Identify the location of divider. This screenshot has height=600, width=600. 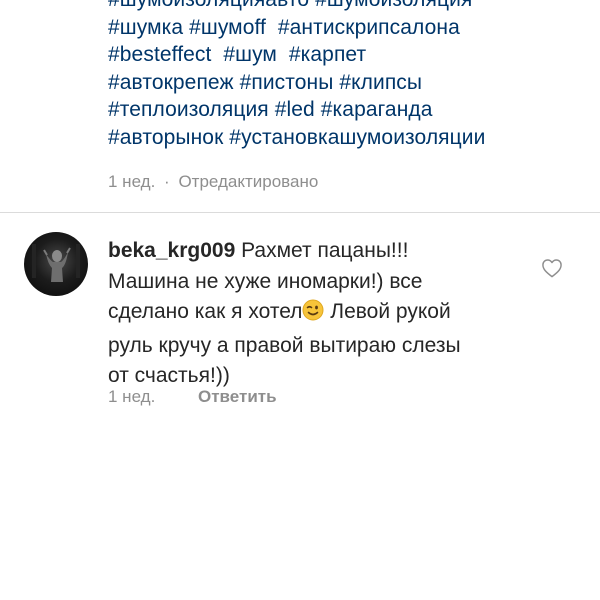
(300, 212).